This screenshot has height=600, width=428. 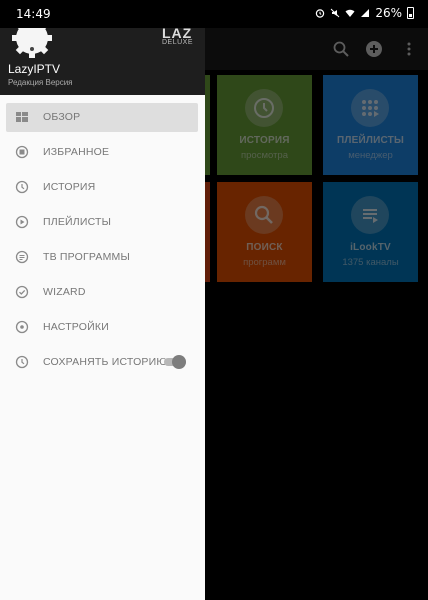 What do you see at coordinates (105, 361) in the screenshot?
I see `menu-item-label: СОХРАНЯТЬ ИСТОРИЮ` at bounding box center [105, 361].